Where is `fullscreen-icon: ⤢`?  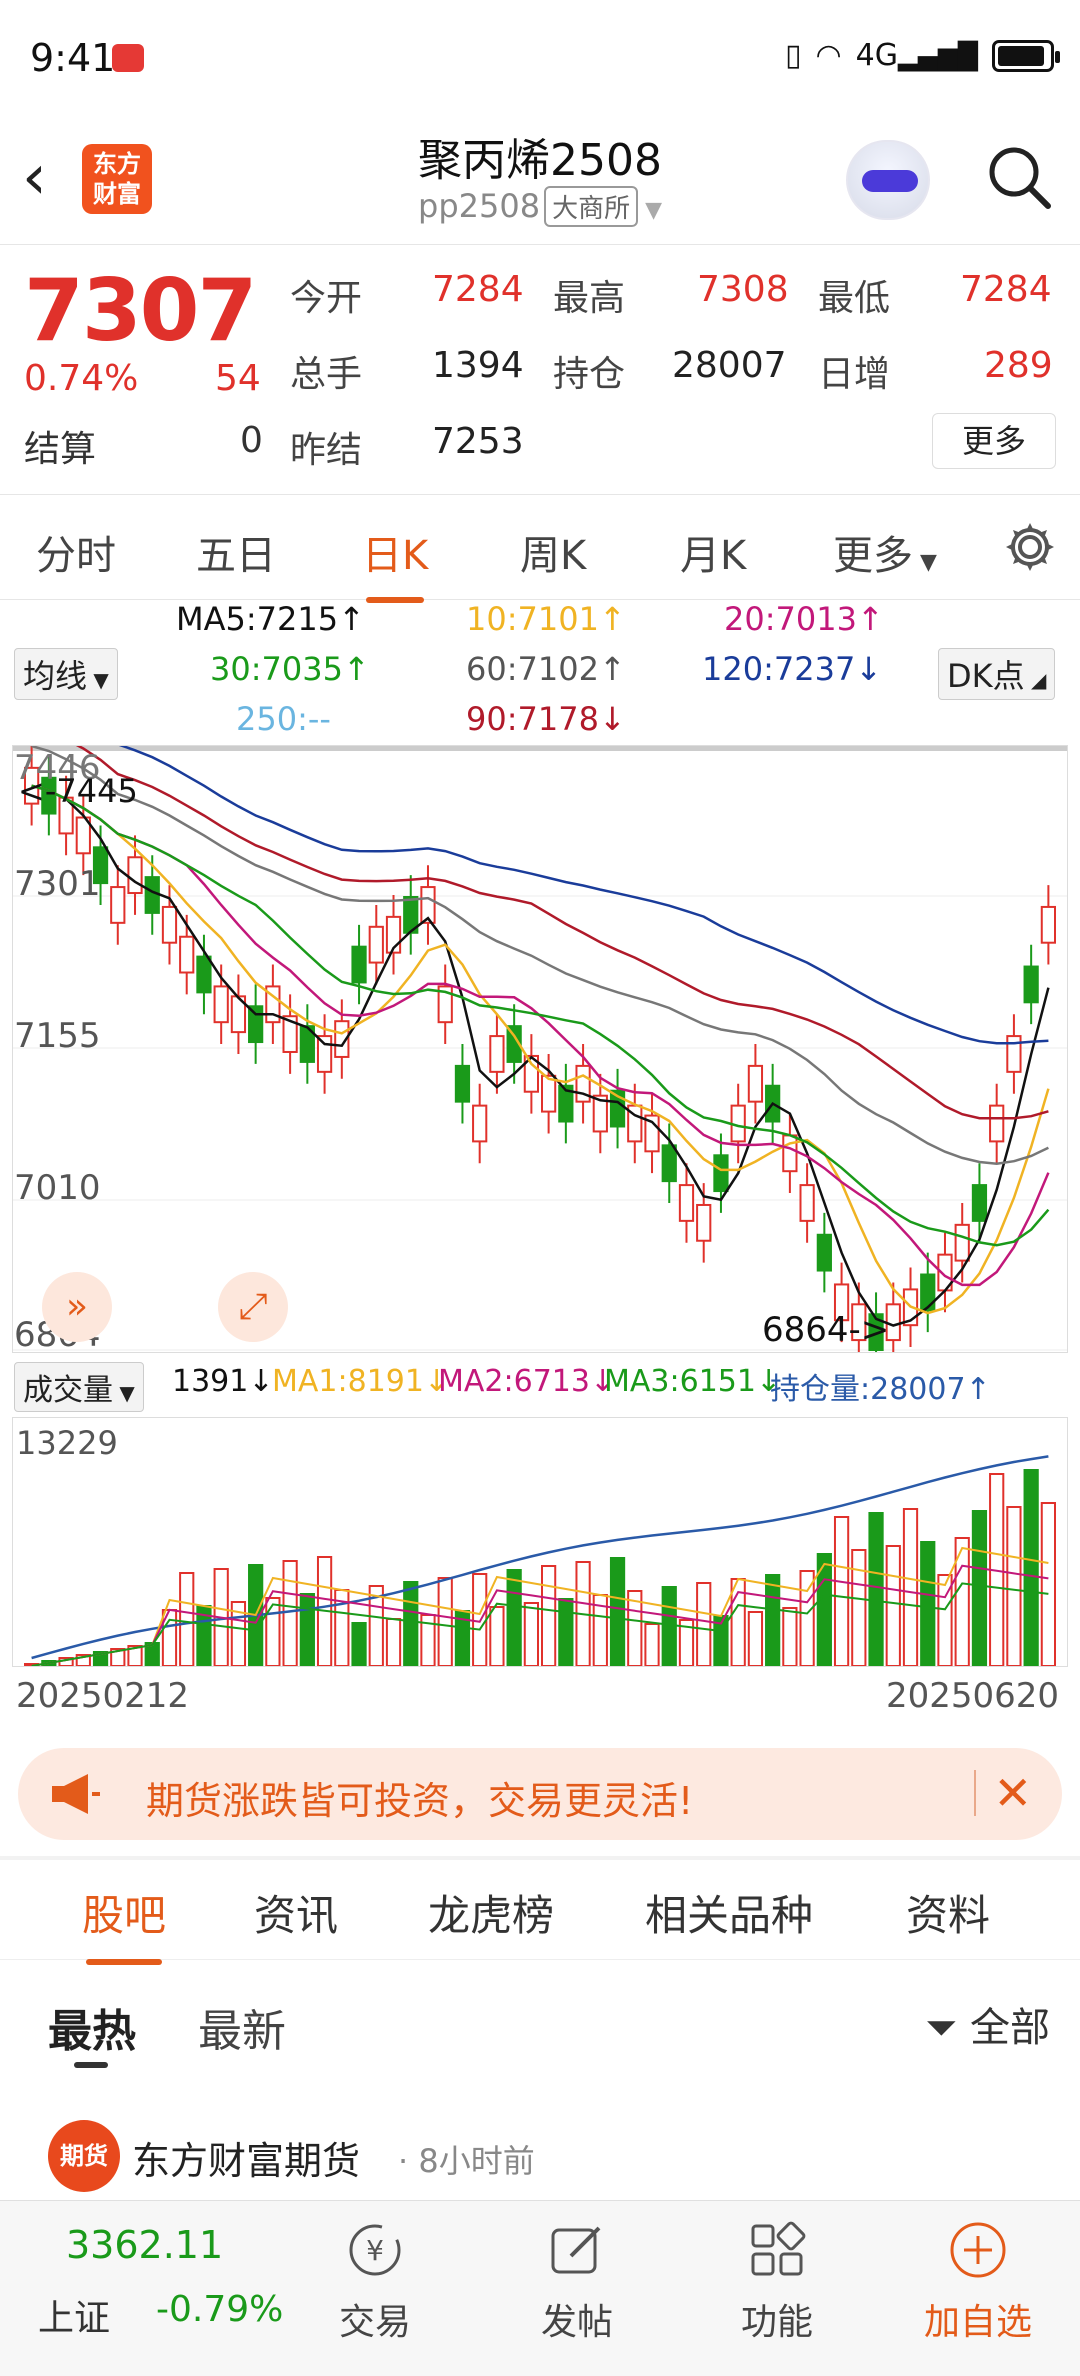
fullscreen-icon: ⤢ is located at coordinates (253, 1307).